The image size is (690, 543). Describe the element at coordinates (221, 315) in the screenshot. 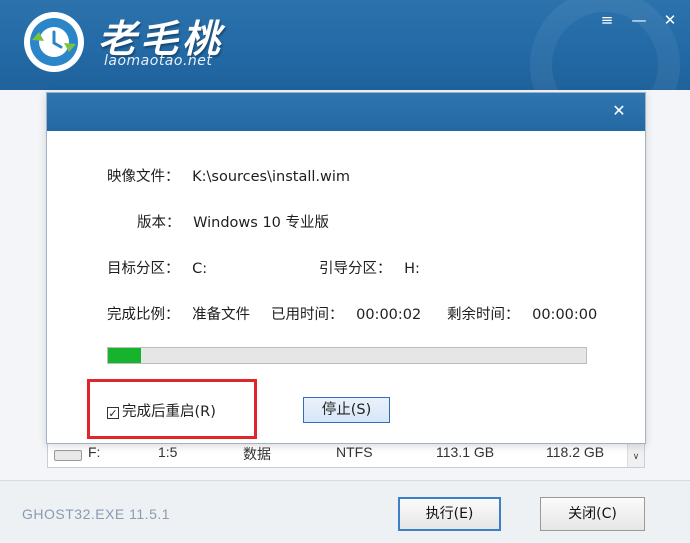

I see `ratio-value: 准备文件` at that location.